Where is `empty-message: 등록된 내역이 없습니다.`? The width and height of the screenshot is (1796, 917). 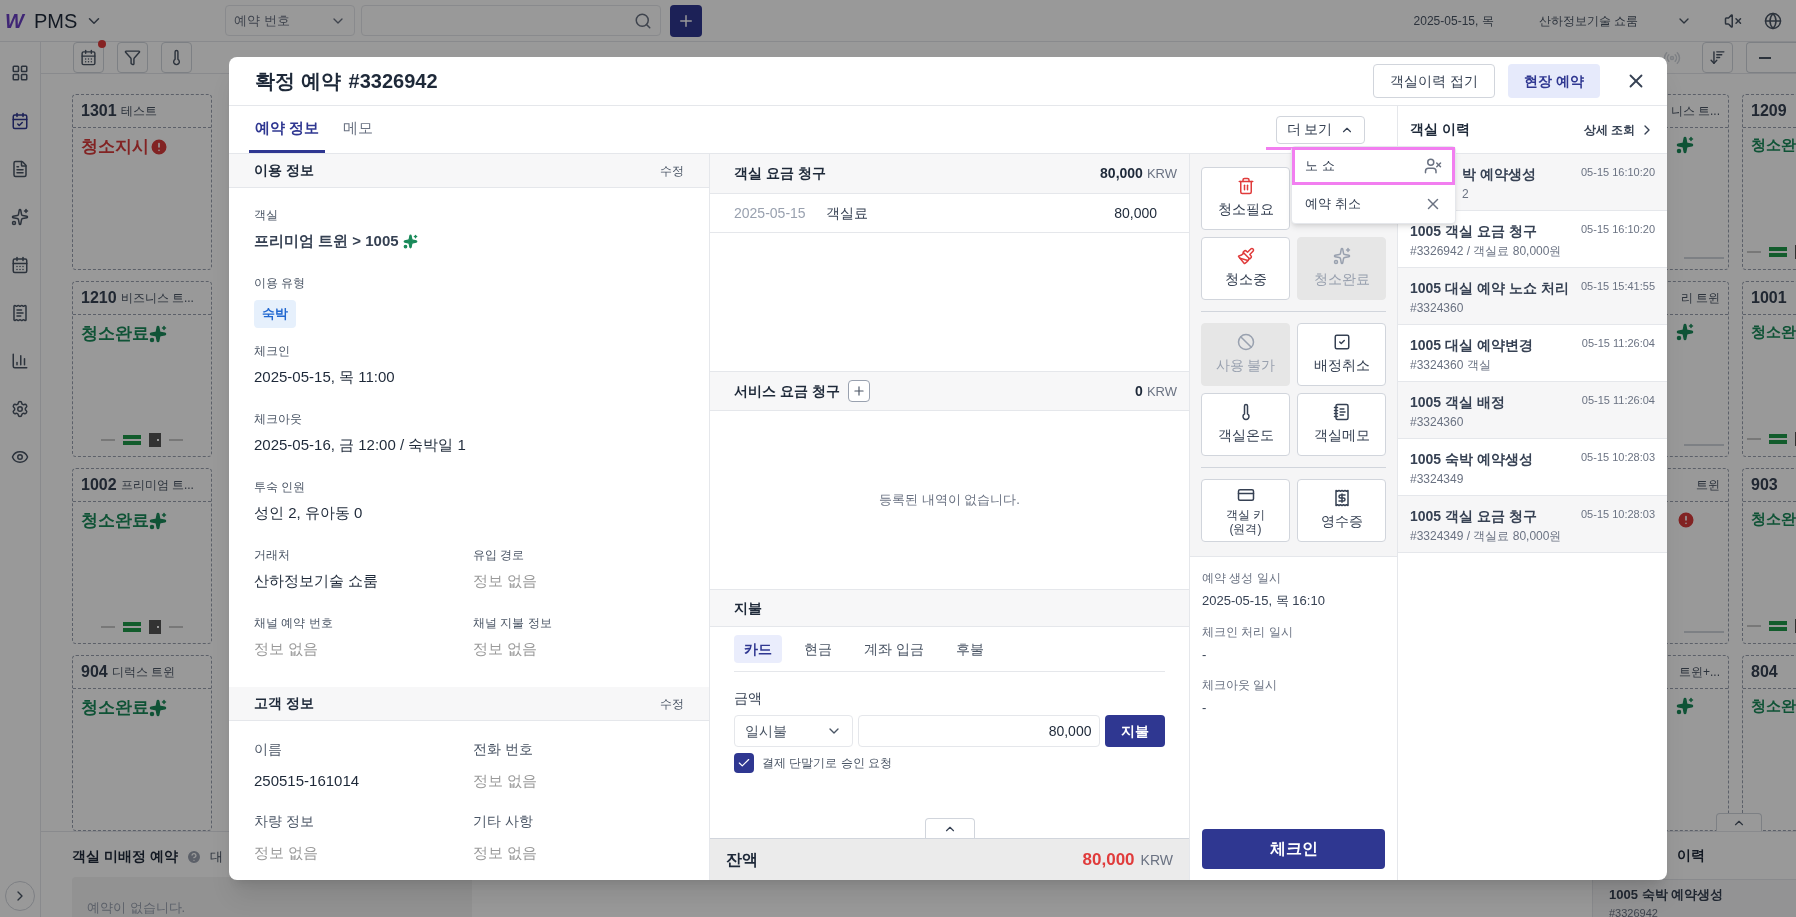
empty-message: 등록된 내역이 없습니다. is located at coordinates (949, 500).